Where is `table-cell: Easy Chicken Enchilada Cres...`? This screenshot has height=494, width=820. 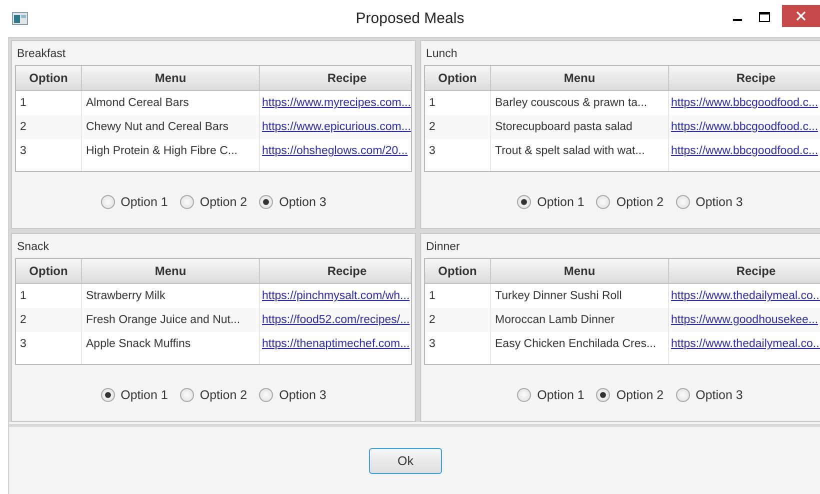 table-cell: Easy Chicken Enchilada Cres... is located at coordinates (580, 344).